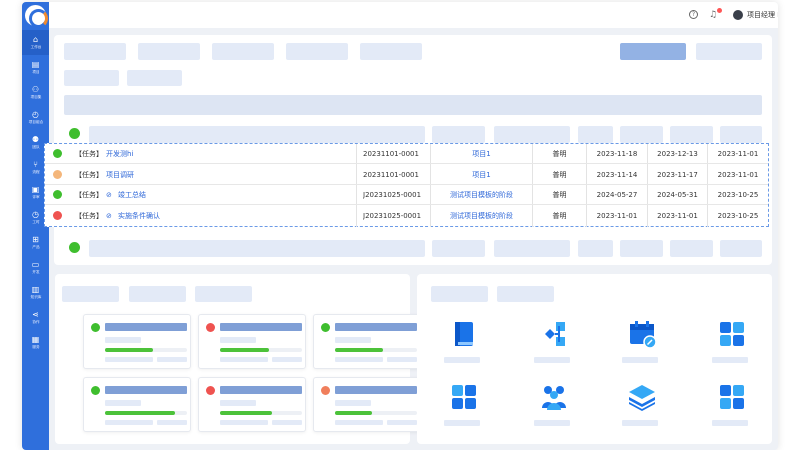  What do you see at coordinates (35, 171) in the screenshot?
I see `sidebar-item-label: 流程` at bounding box center [35, 171].